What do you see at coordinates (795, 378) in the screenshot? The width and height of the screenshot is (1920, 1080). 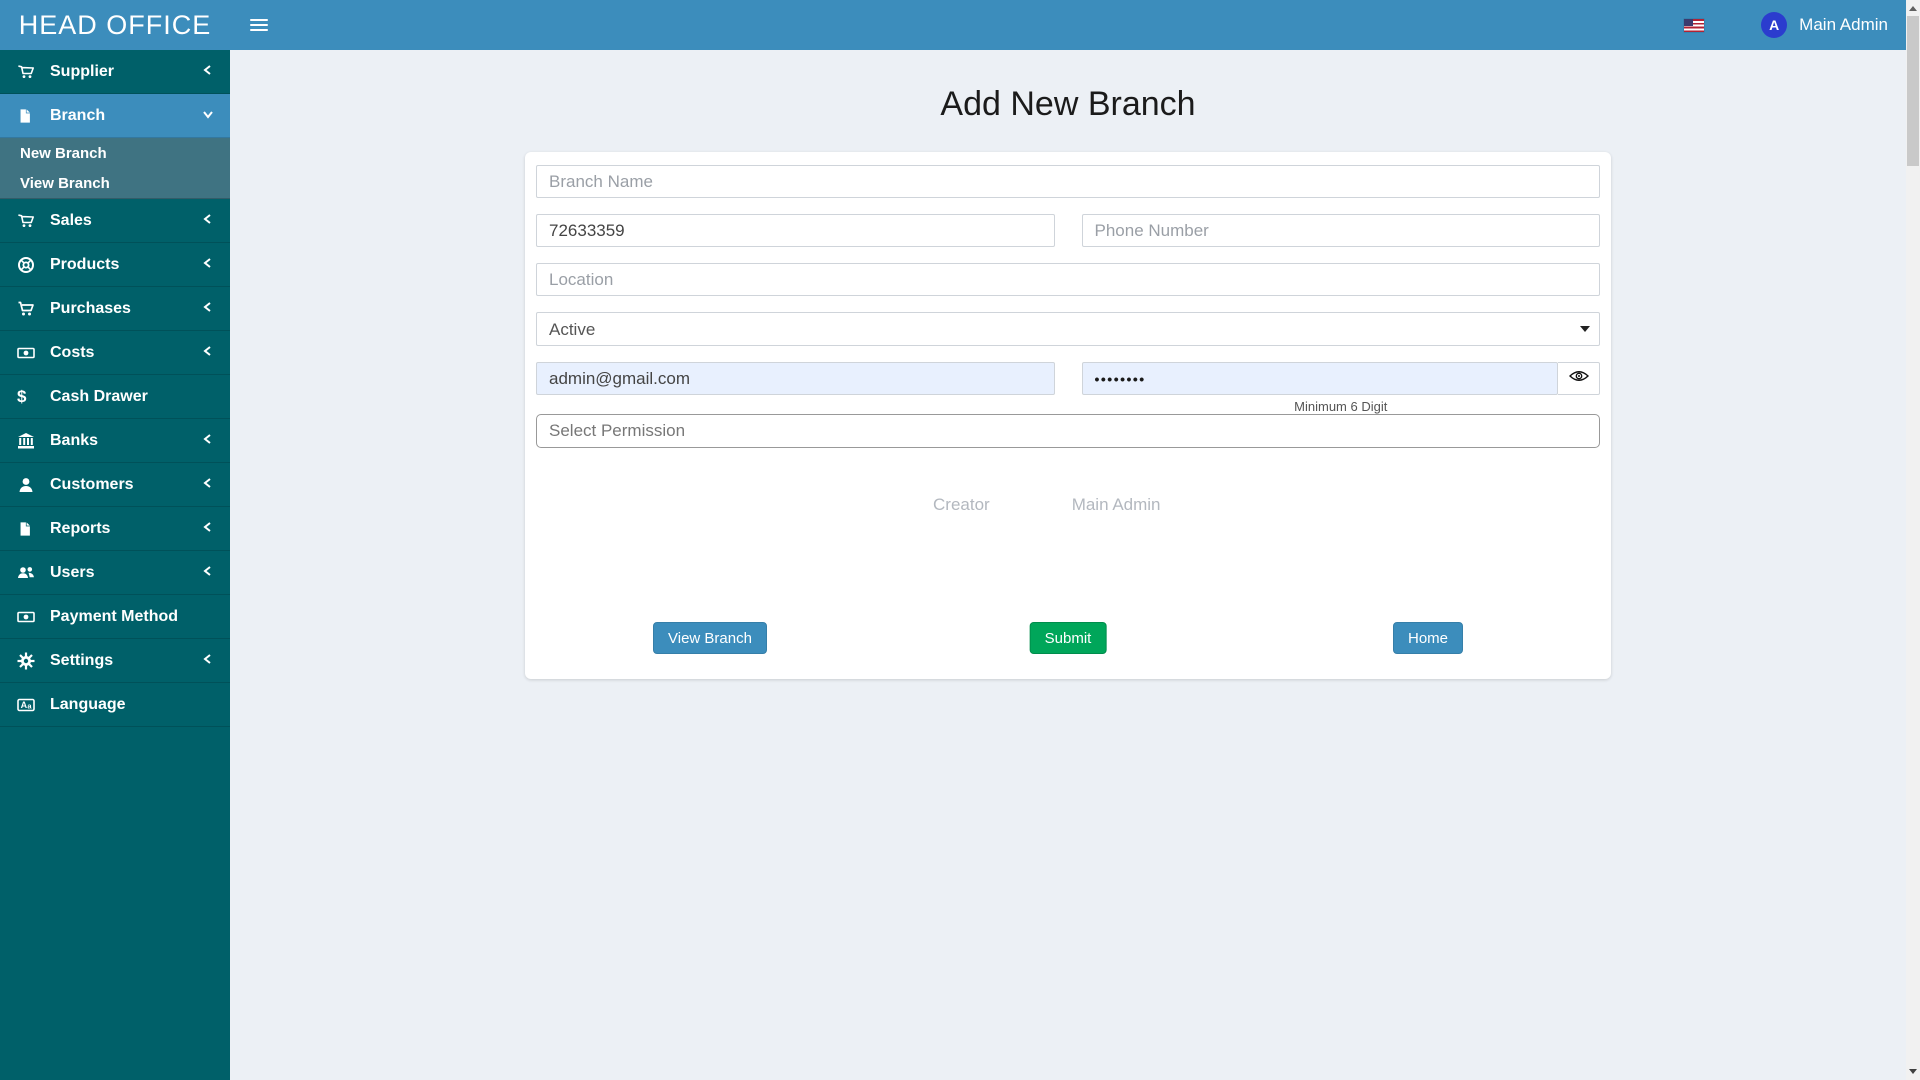 I see `email-input` at bounding box center [795, 378].